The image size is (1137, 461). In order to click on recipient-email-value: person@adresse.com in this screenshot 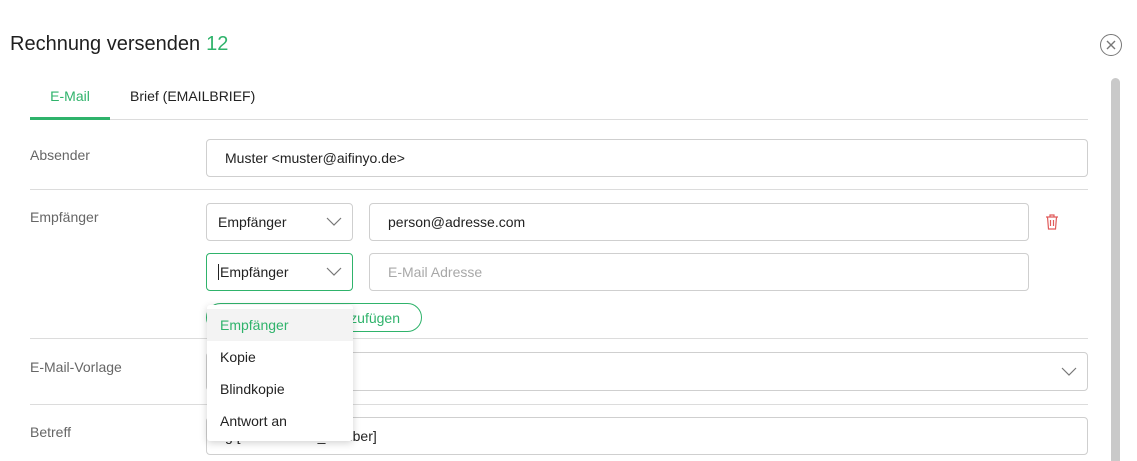, I will do `click(457, 222)`.